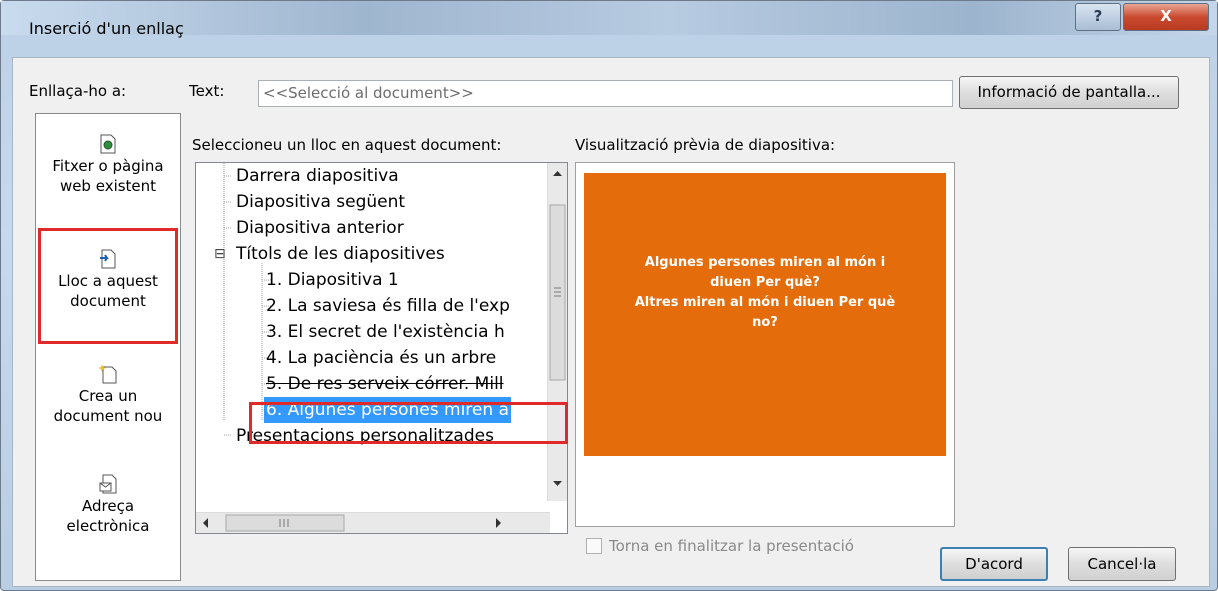 Image resolution: width=1218 pixels, height=591 pixels. What do you see at coordinates (320, 228) in the screenshot?
I see `tree-item: Diapositiva anterior` at bounding box center [320, 228].